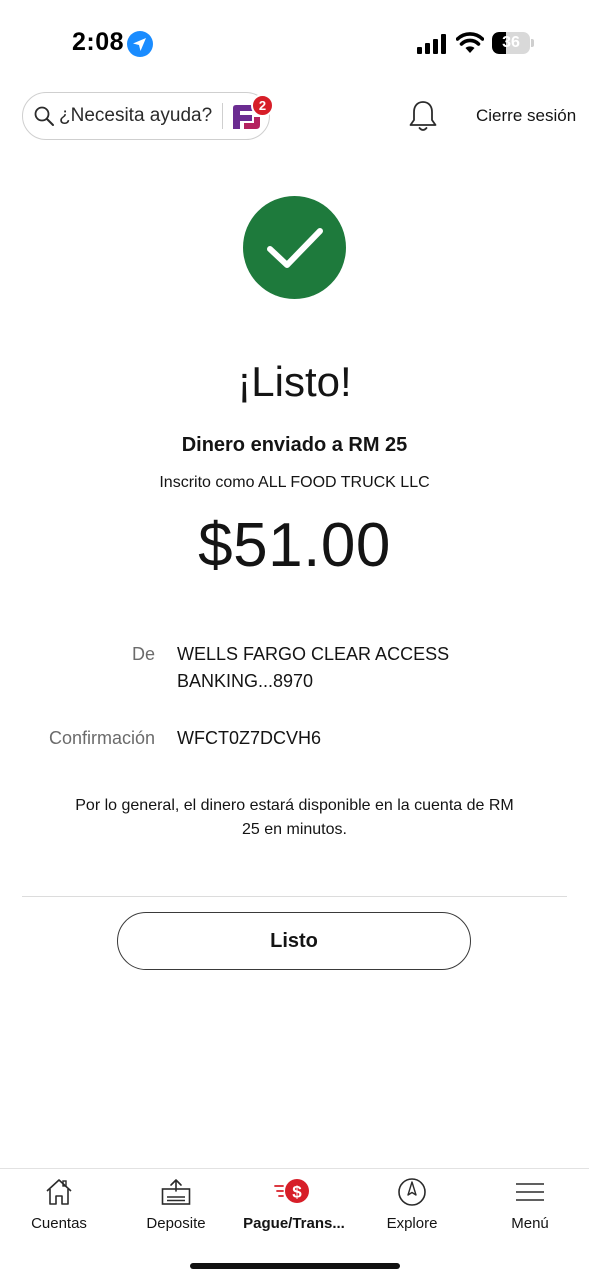 This screenshot has width=589, height=1280. Describe the element at coordinates (294, 941) in the screenshot. I see `done-button: Listo` at that location.